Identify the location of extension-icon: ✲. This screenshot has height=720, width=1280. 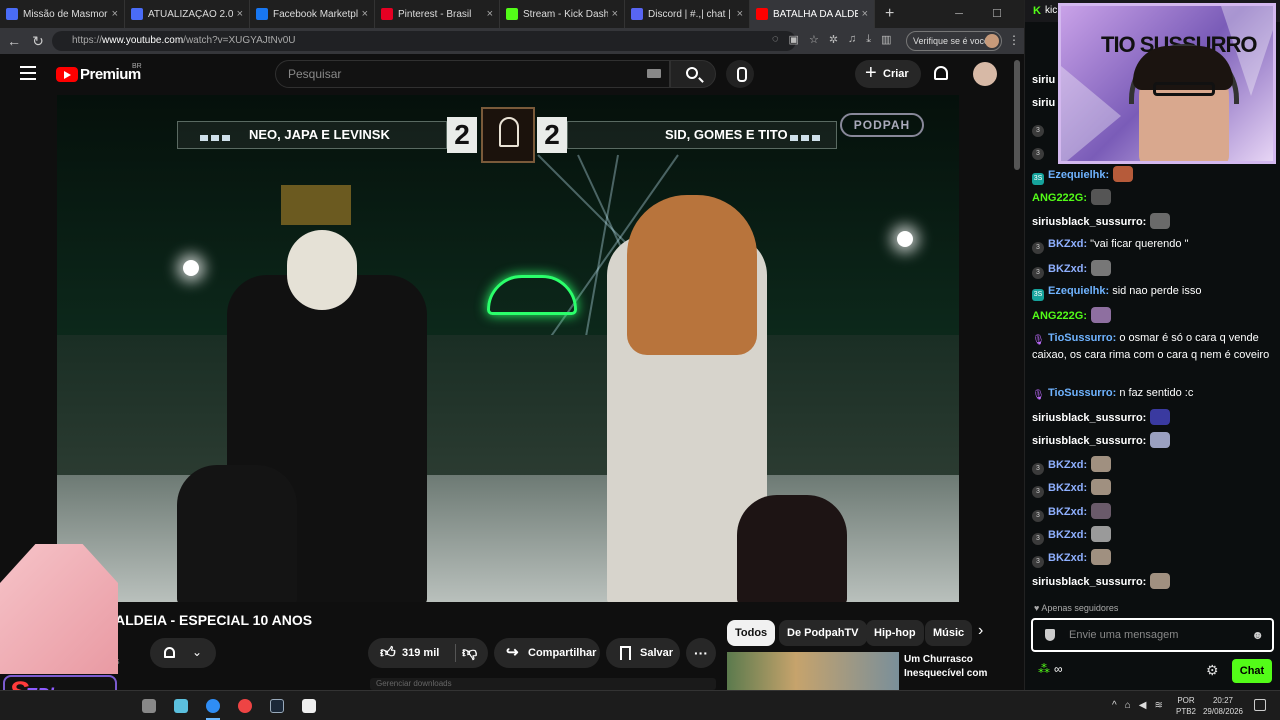
(833, 39).